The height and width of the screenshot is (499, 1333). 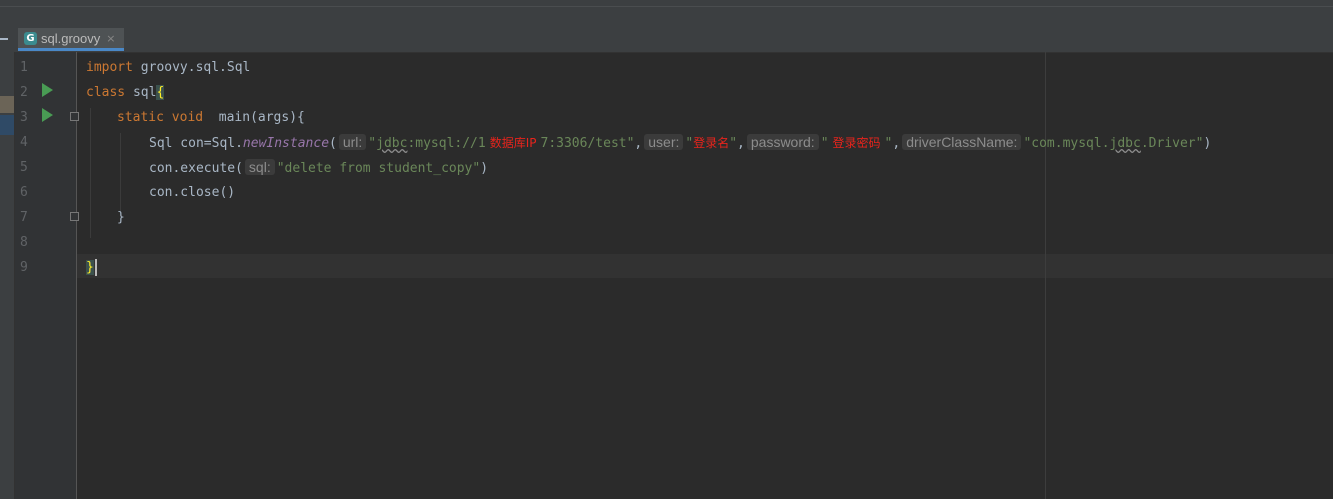 I want to click on static-method: newInstance, so click(x=286, y=143).